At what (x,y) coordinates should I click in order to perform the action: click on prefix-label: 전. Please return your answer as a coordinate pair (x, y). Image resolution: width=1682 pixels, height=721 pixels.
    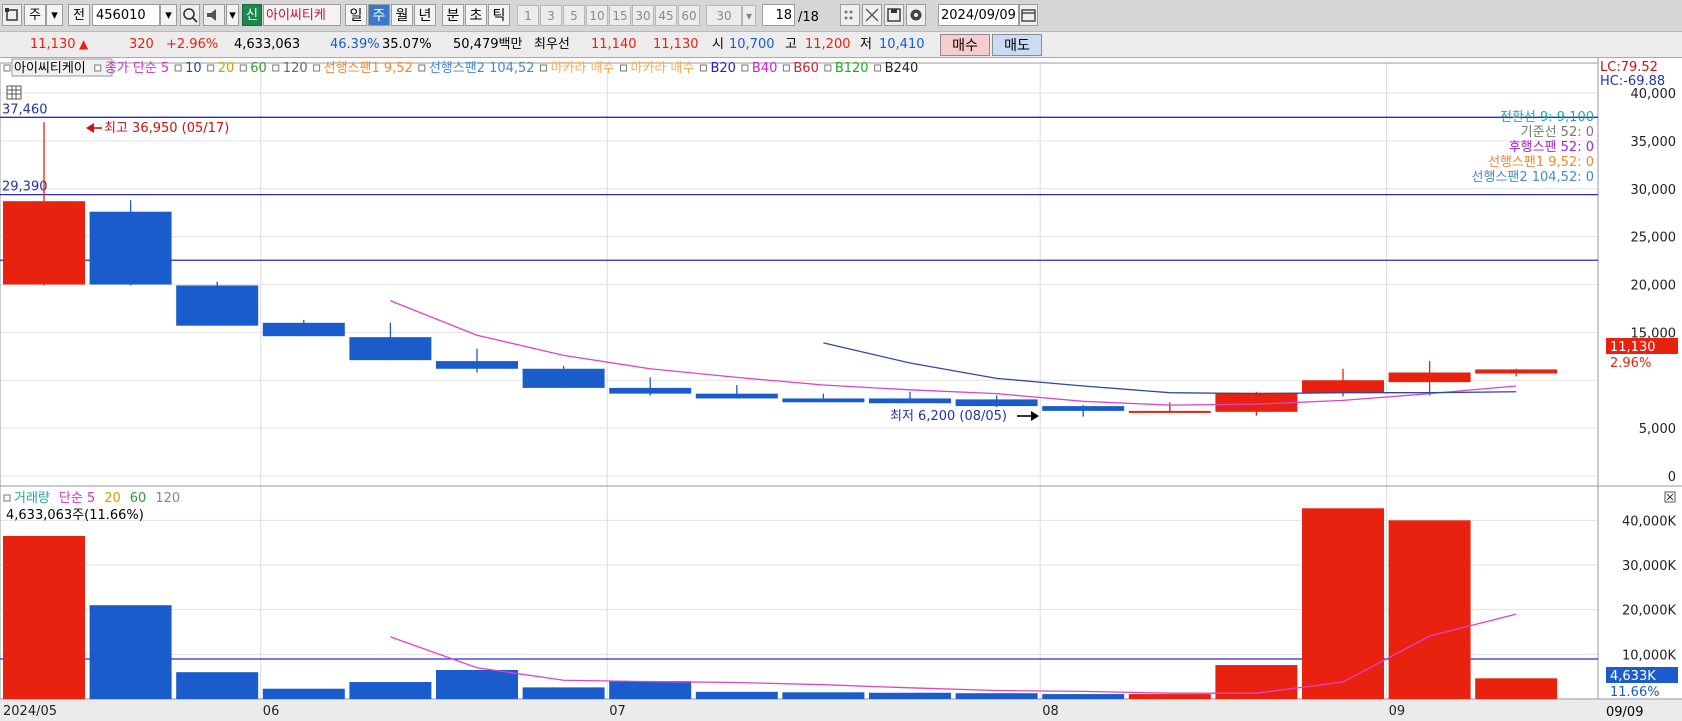
    Looking at the image, I should click on (79, 15).